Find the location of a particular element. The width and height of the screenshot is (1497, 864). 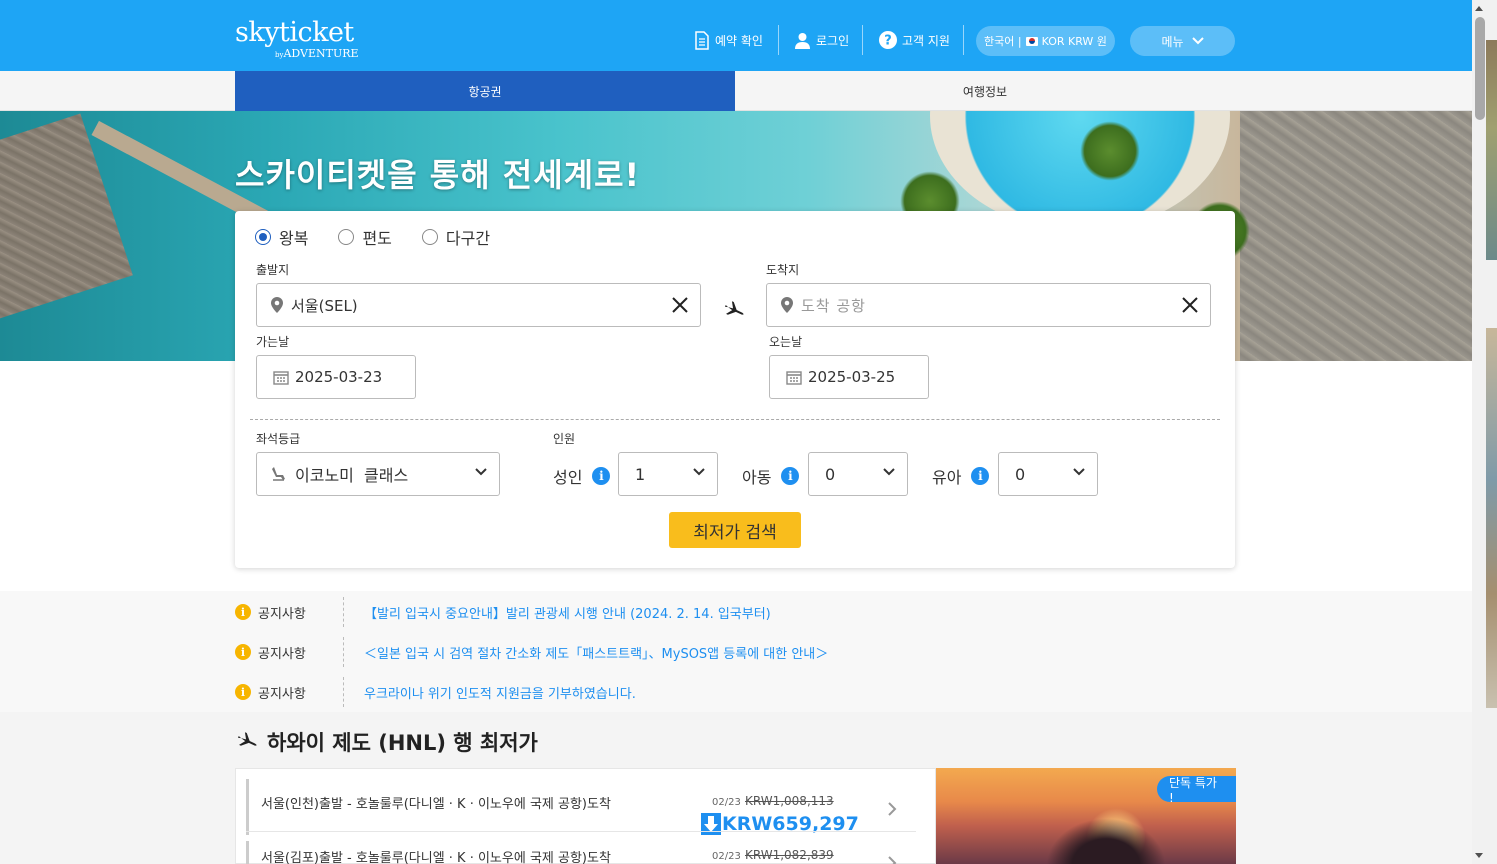

login-label: 로그인 is located at coordinates (833, 40).